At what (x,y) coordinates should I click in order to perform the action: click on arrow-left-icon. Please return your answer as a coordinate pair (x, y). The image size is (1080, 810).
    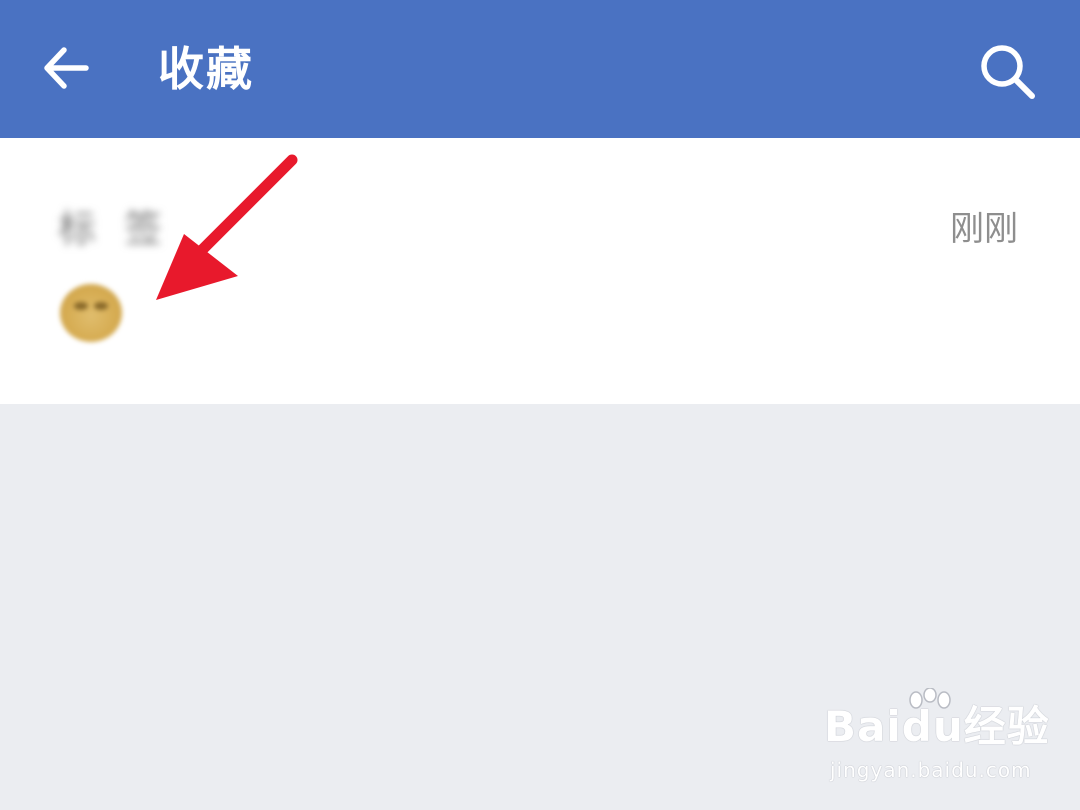
    Looking at the image, I should click on (66, 68).